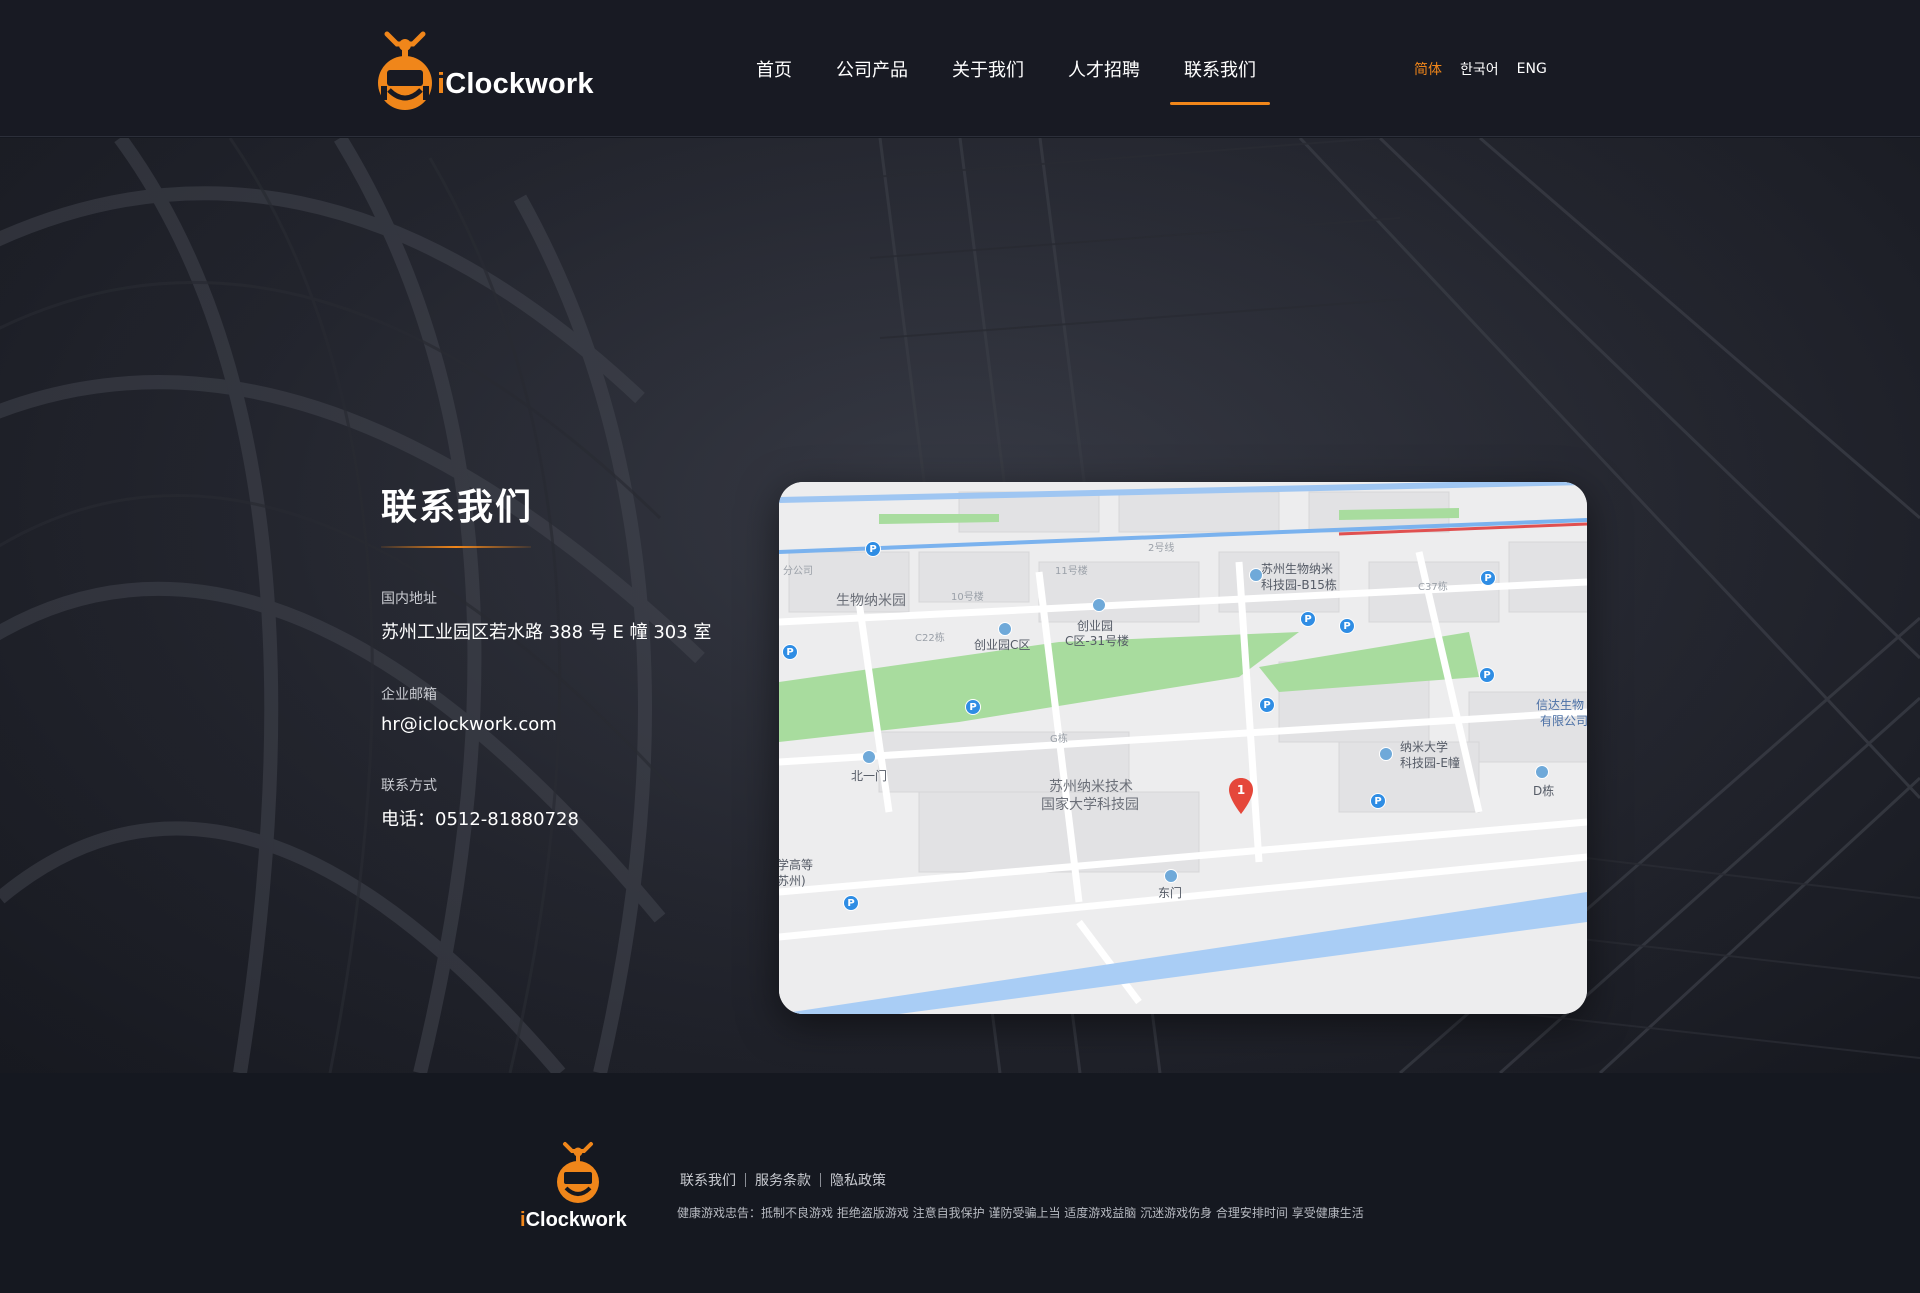  Describe the element at coordinates (871, 601) in the screenshot. I see `map-label: 生物纳米园` at that location.